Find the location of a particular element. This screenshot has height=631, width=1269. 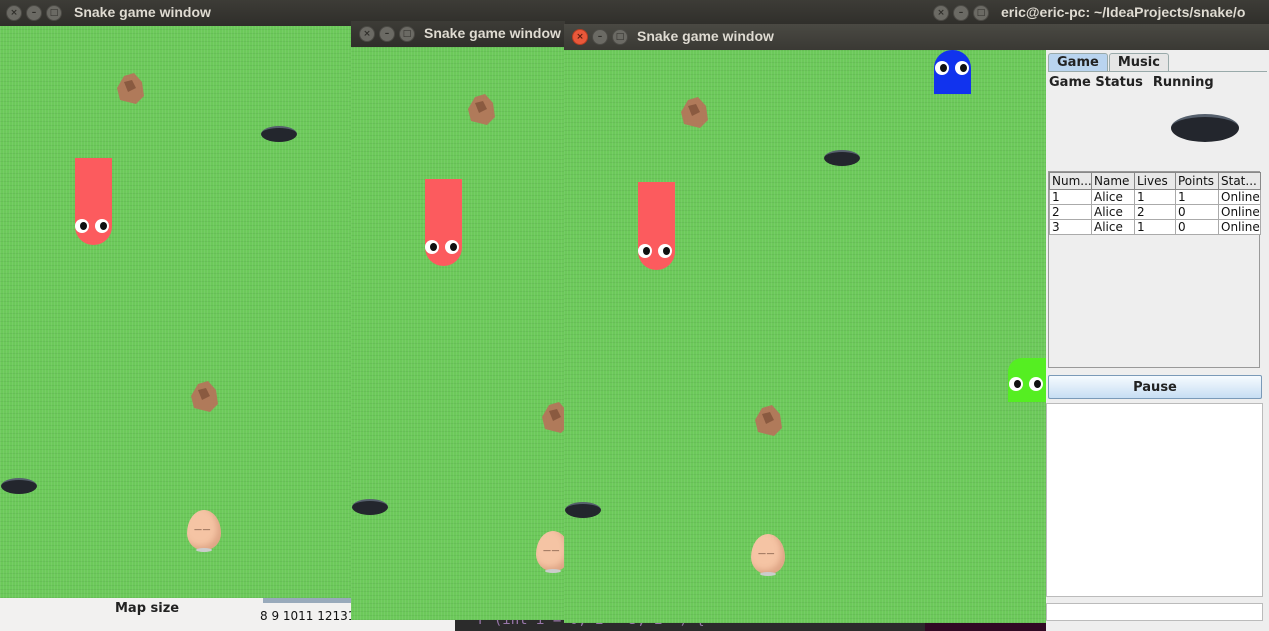

chat-input is located at coordinates (1154, 612).